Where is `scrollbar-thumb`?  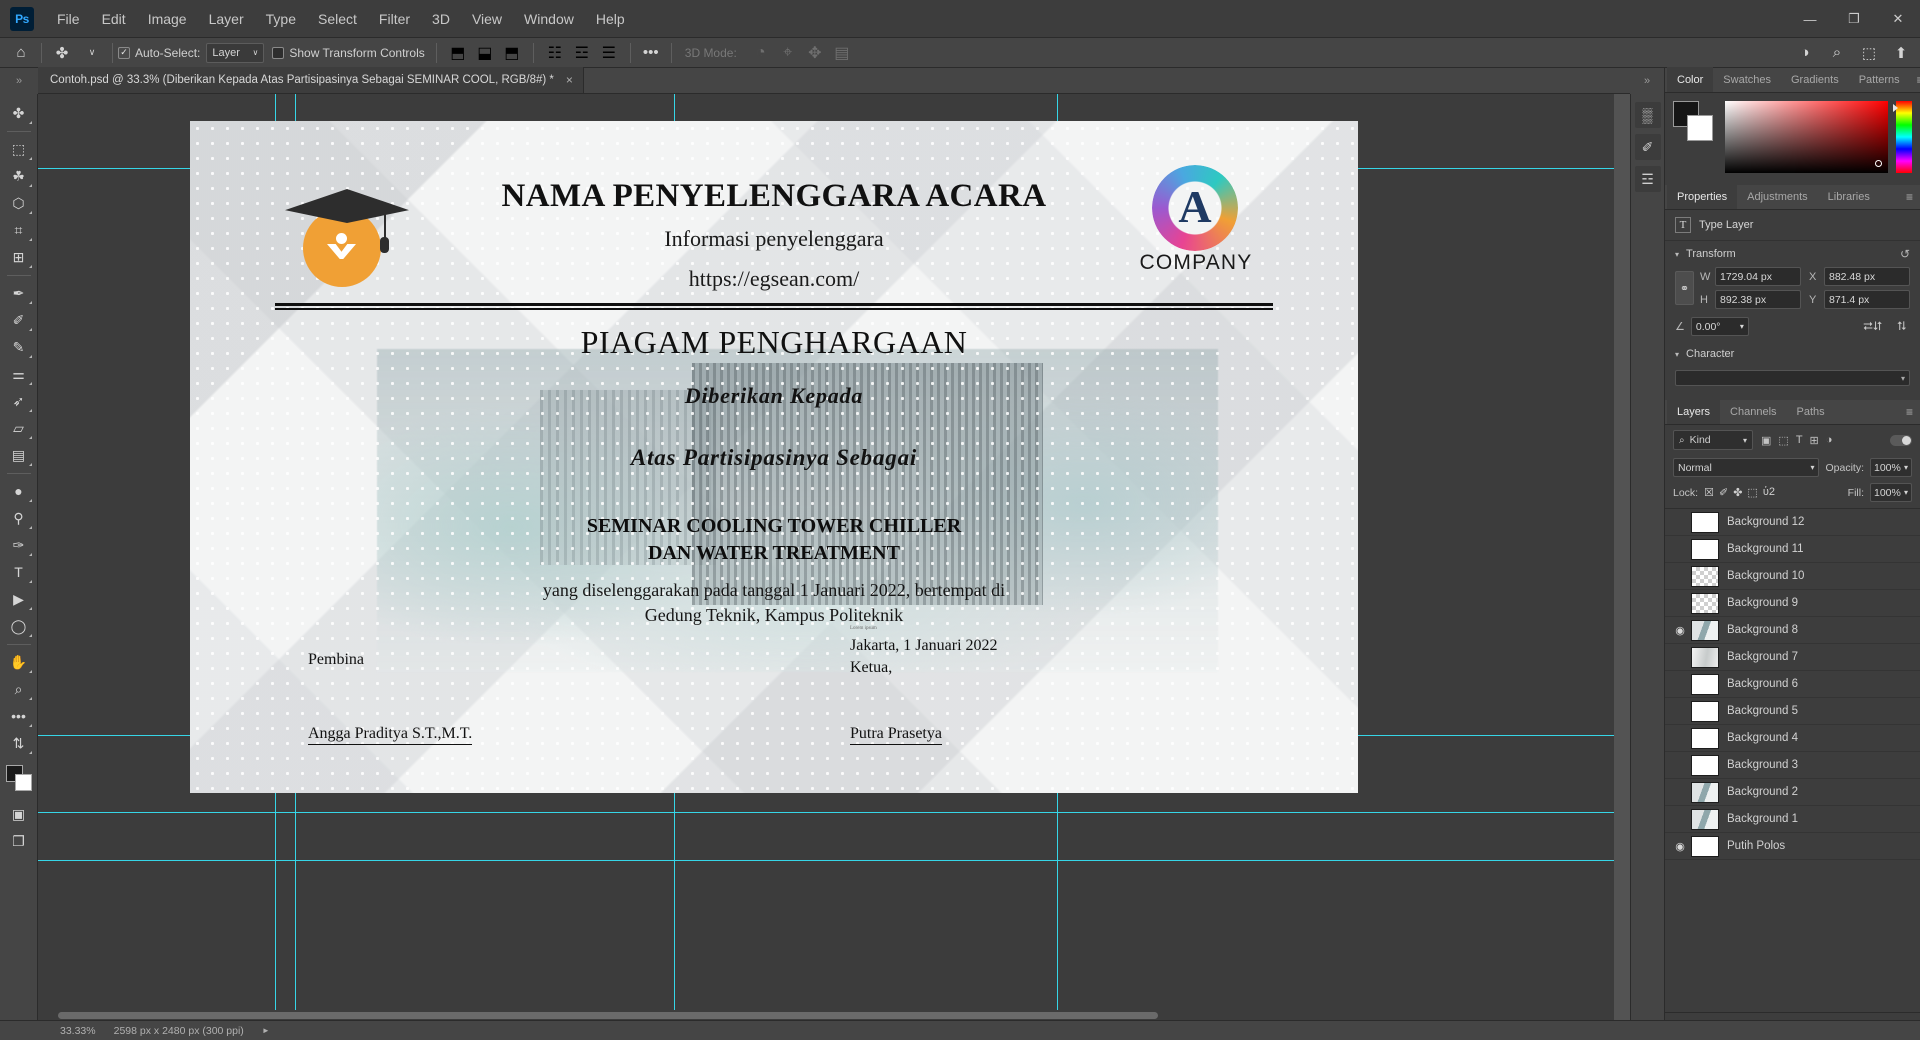
scrollbar-thumb is located at coordinates (608, 1015).